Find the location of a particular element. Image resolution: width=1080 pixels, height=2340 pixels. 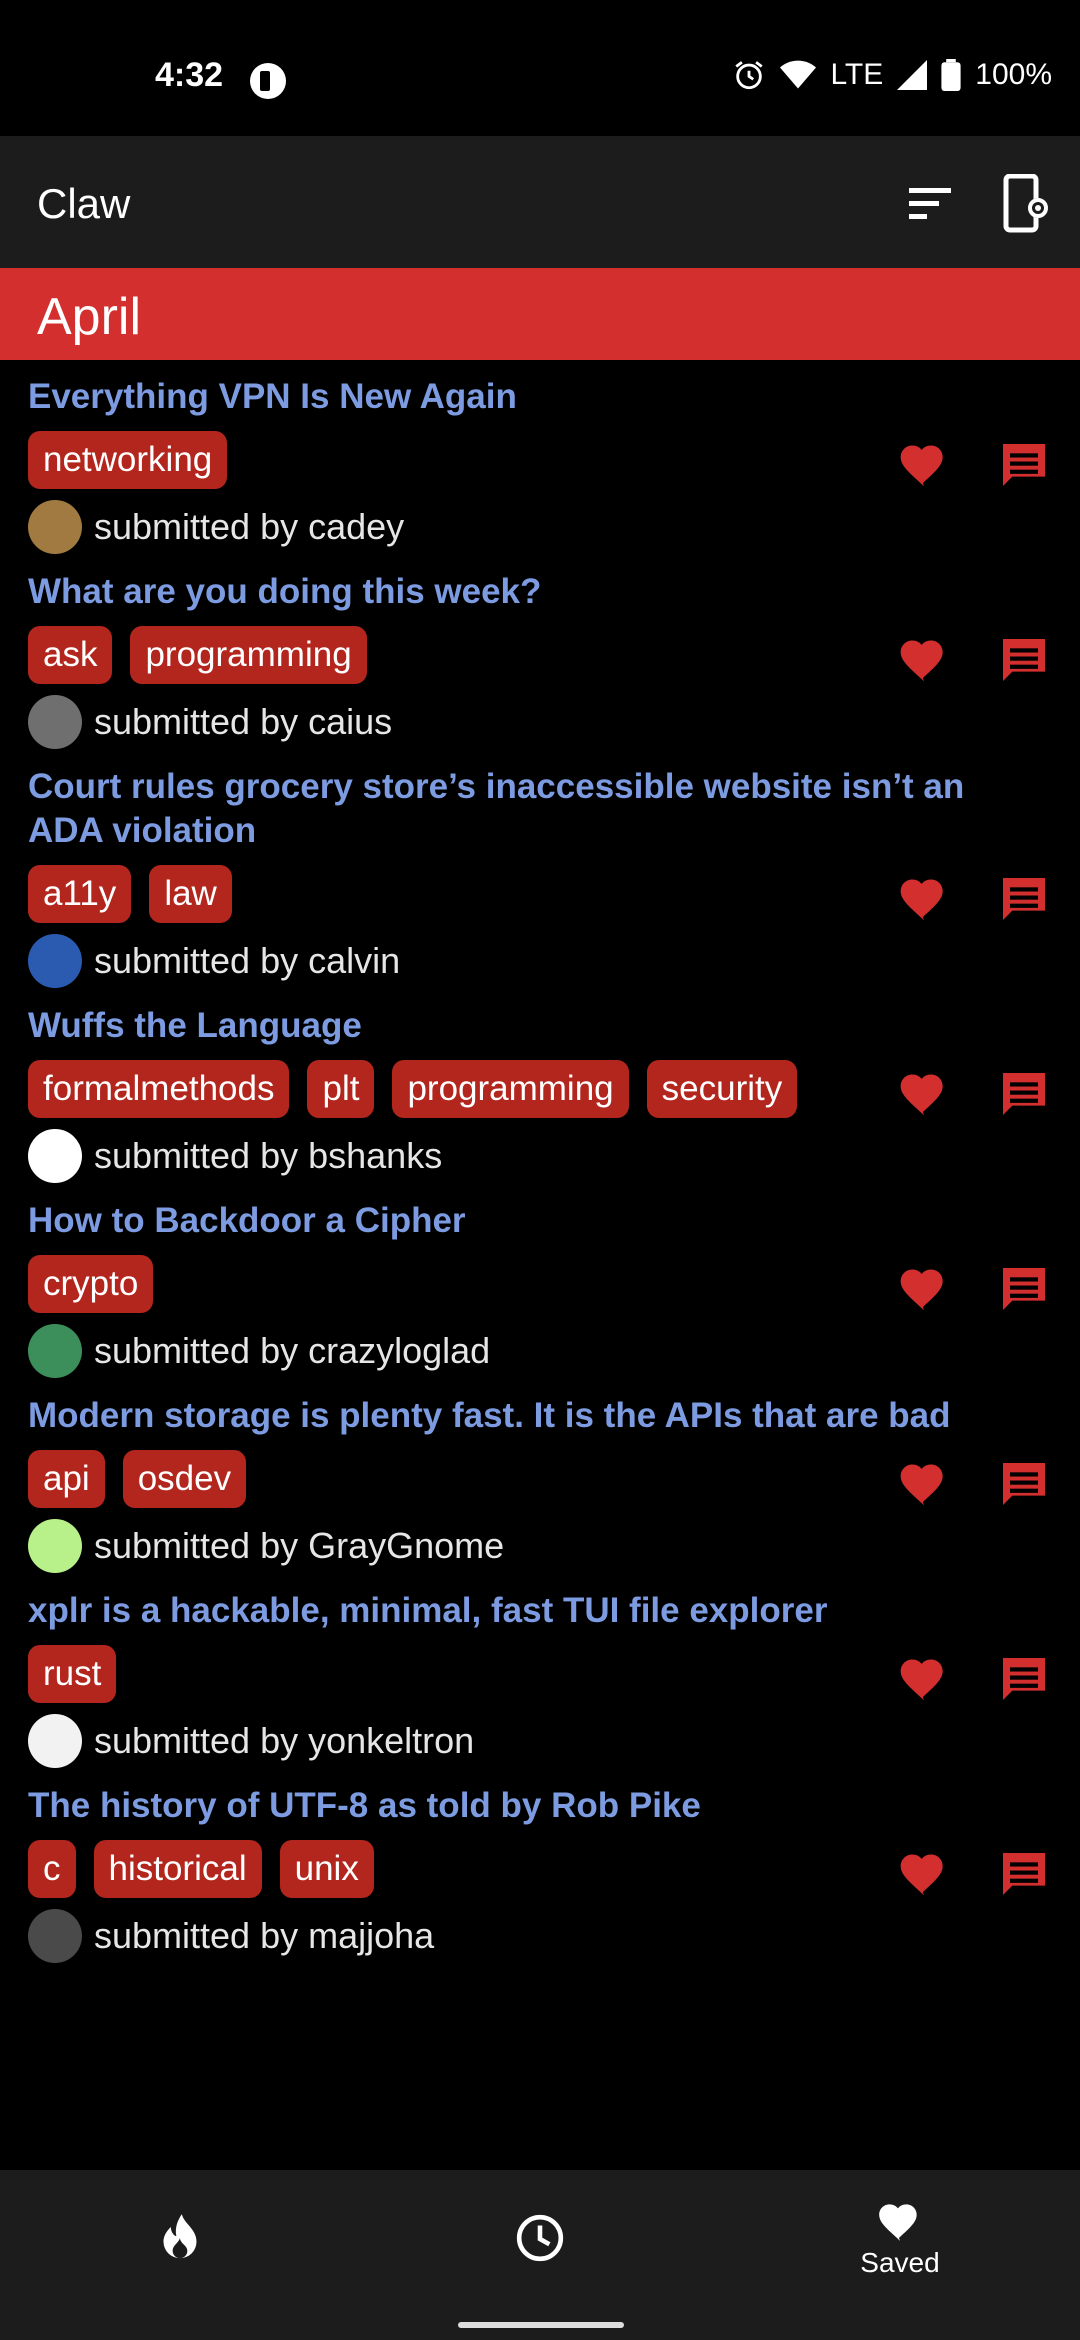

story-tags: a11y law is located at coordinates (428, 900).